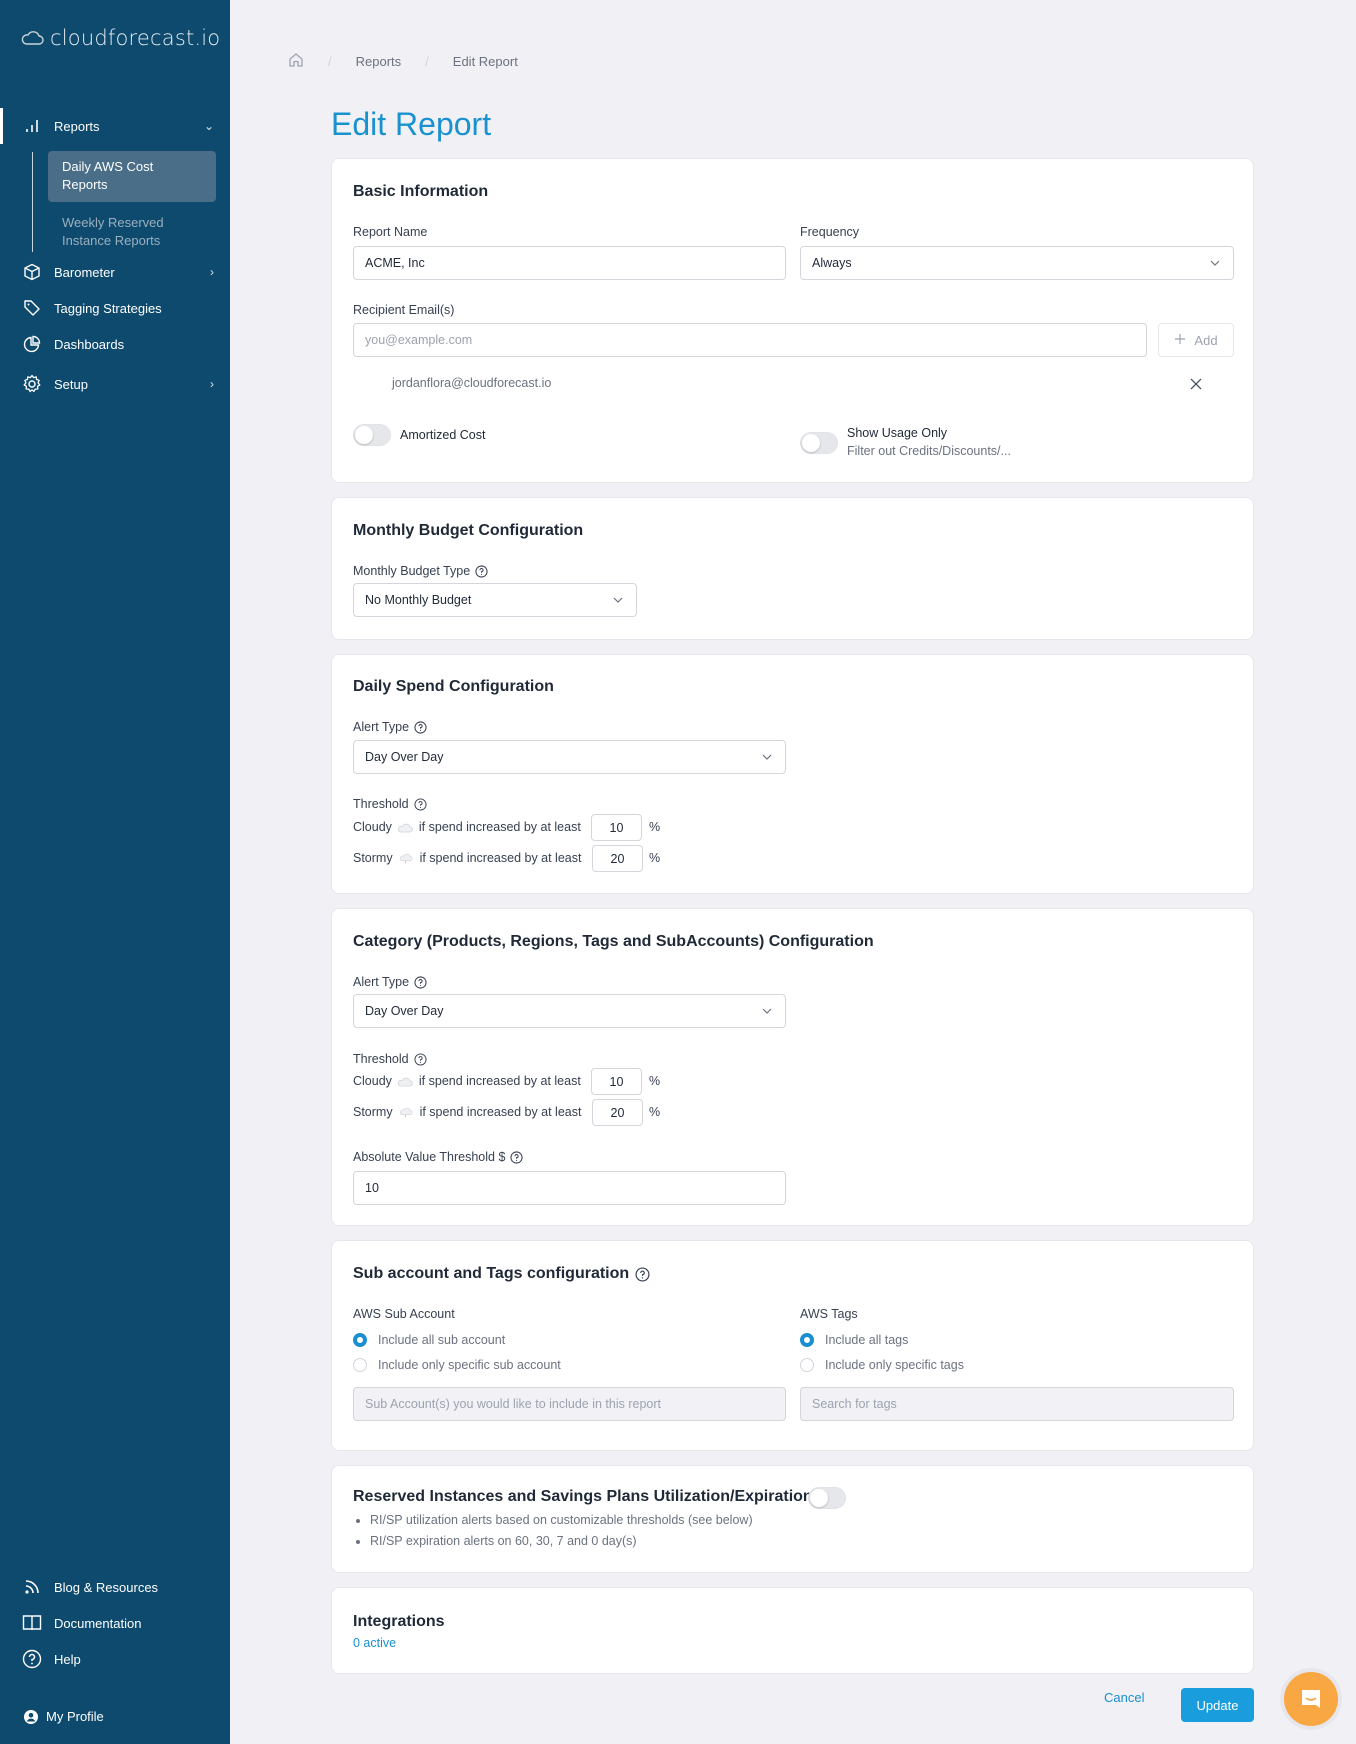 Image resolution: width=1356 pixels, height=1744 pixels. Describe the element at coordinates (491, 1273) in the screenshot. I see `title-text: Sub account and Tags configuration` at that location.